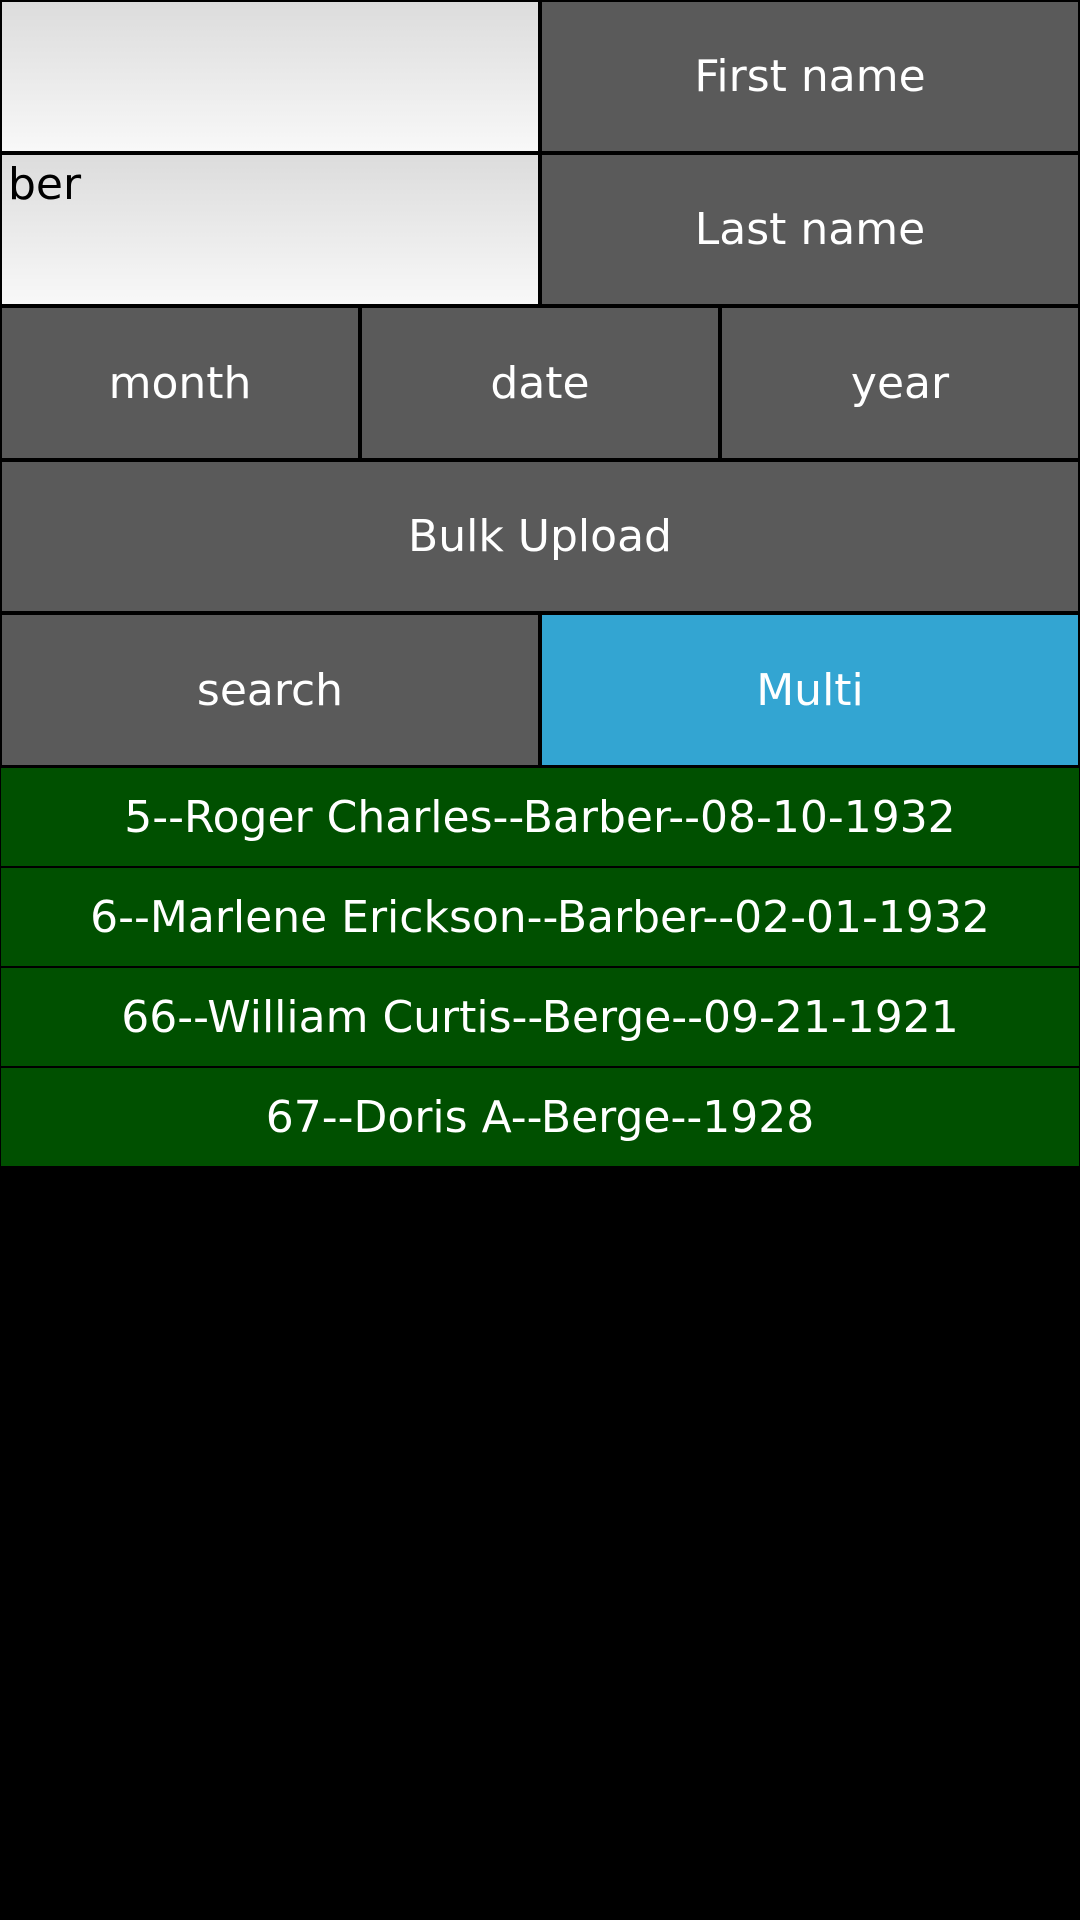 Image resolution: width=1080 pixels, height=1920 pixels. Describe the element at coordinates (540, 1017) in the screenshot. I see `result-item: 66--William Curtis--Berge--09-21-1921` at that location.